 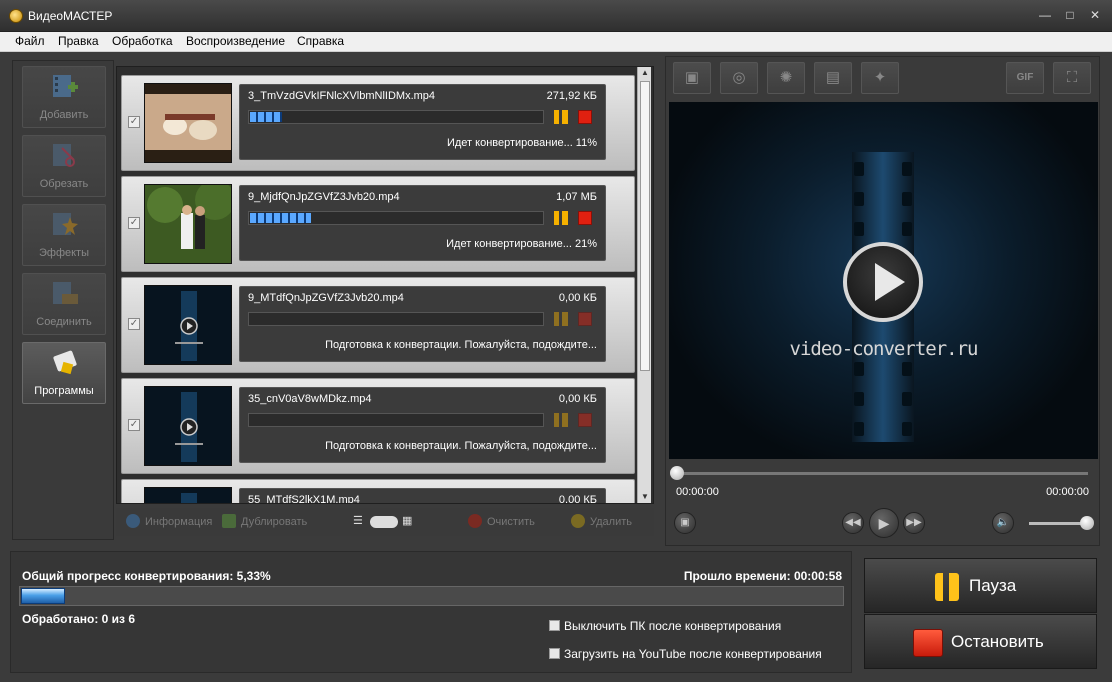 I want to click on effects-button: Эффекты, so click(x=64, y=235).